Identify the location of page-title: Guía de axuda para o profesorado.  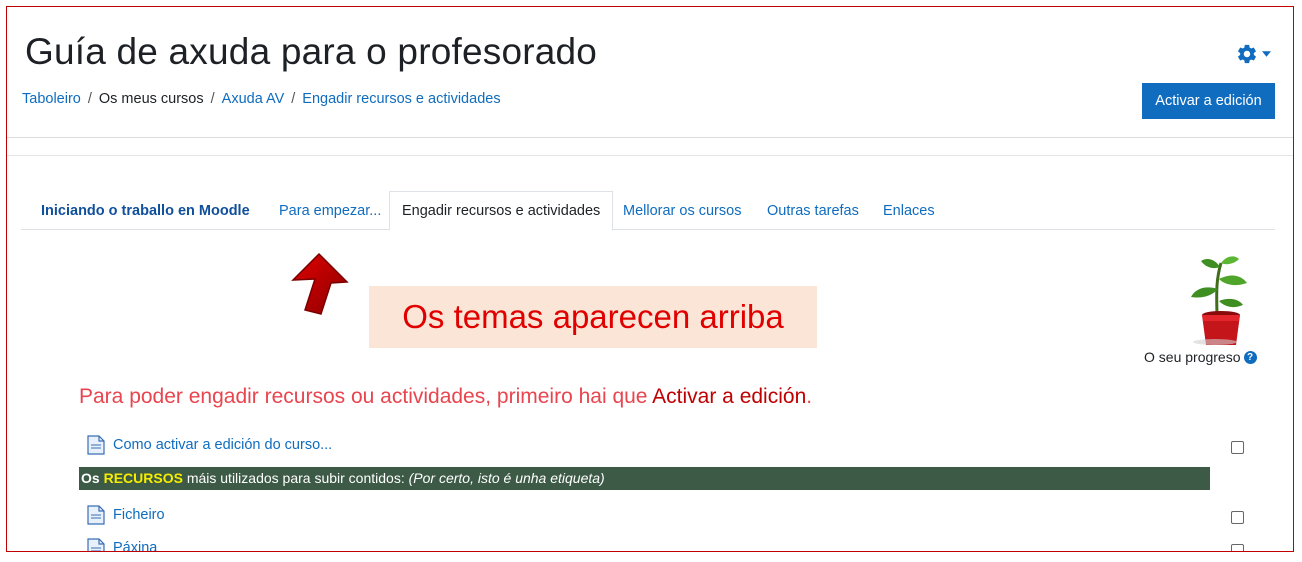
(311, 51).